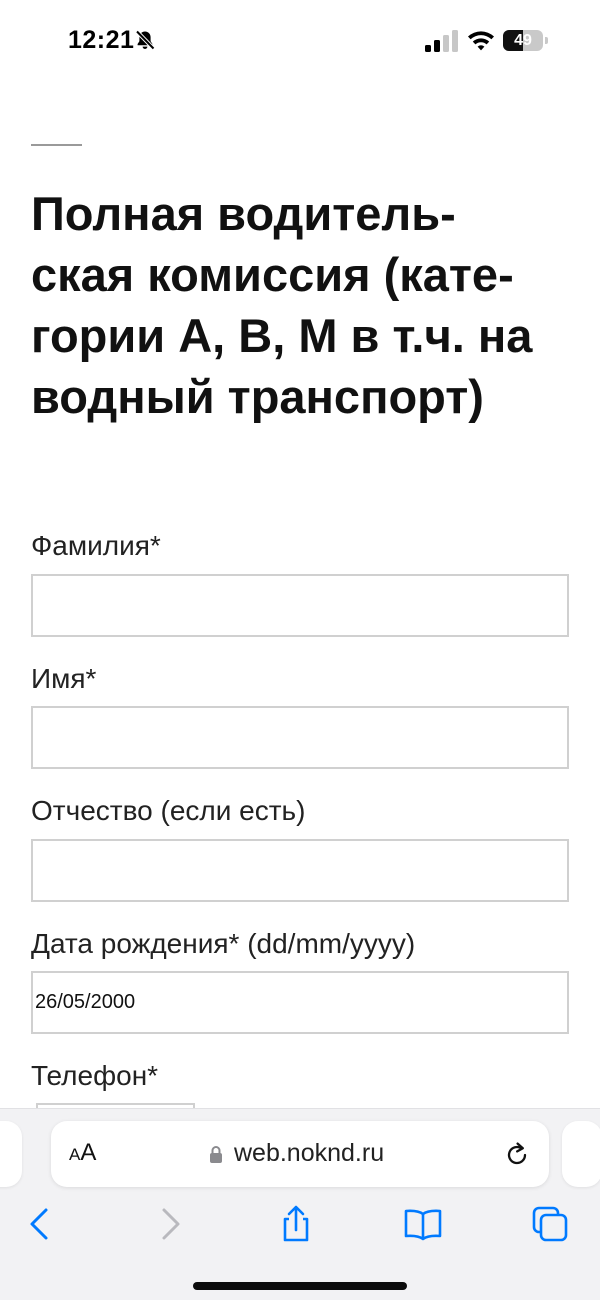  What do you see at coordinates (56, 145) in the screenshot?
I see `title-accent-line` at bounding box center [56, 145].